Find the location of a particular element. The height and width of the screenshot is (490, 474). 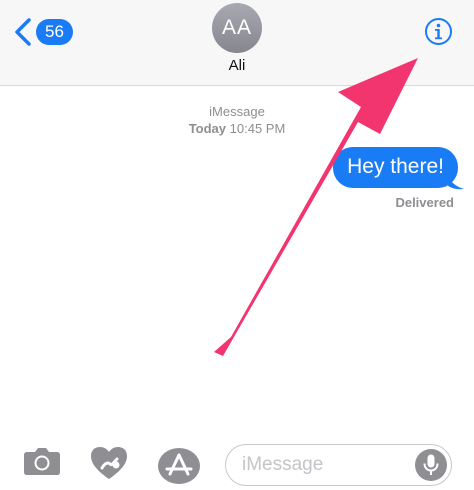

camera-button is located at coordinates (42, 461).